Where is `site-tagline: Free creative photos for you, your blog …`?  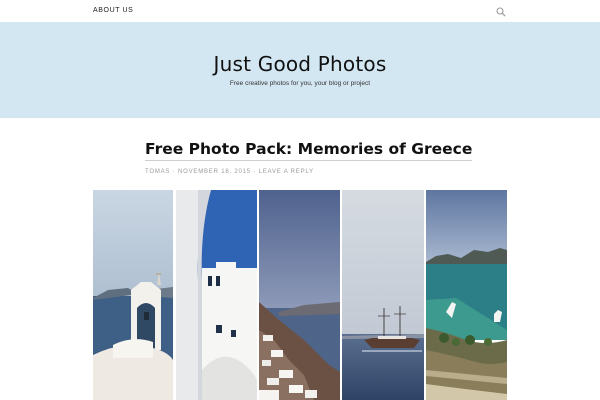 site-tagline: Free creative photos for you, your blog … is located at coordinates (300, 83).